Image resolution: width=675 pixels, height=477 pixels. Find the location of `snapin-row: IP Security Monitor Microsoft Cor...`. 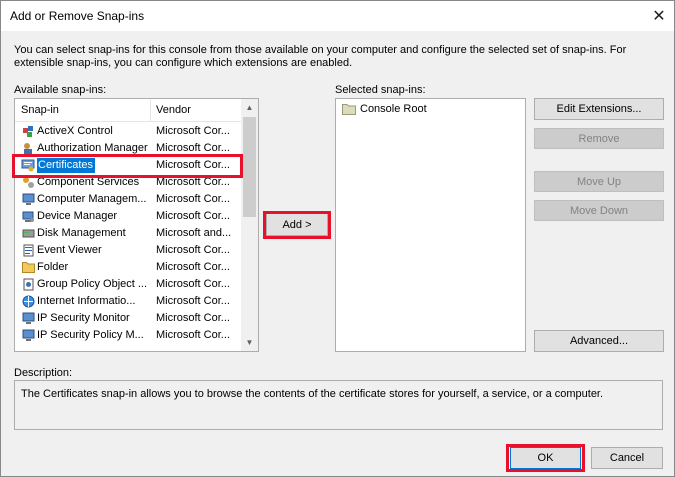

snapin-row: IP Security Monitor Microsoft Cor... is located at coordinates (129, 318).